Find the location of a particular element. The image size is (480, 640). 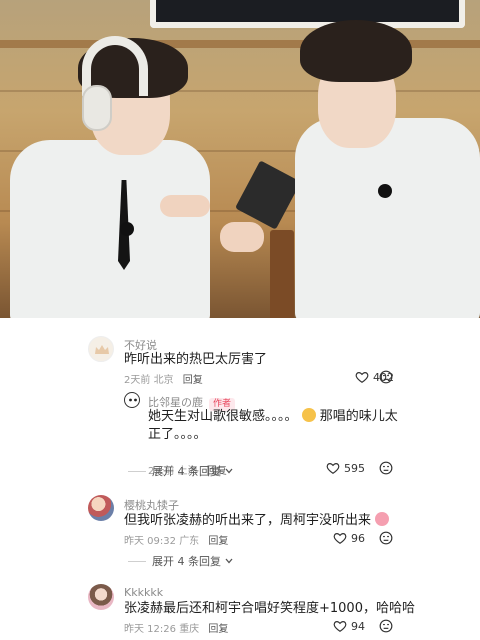

background-monitor is located at coordinates (307, 14).